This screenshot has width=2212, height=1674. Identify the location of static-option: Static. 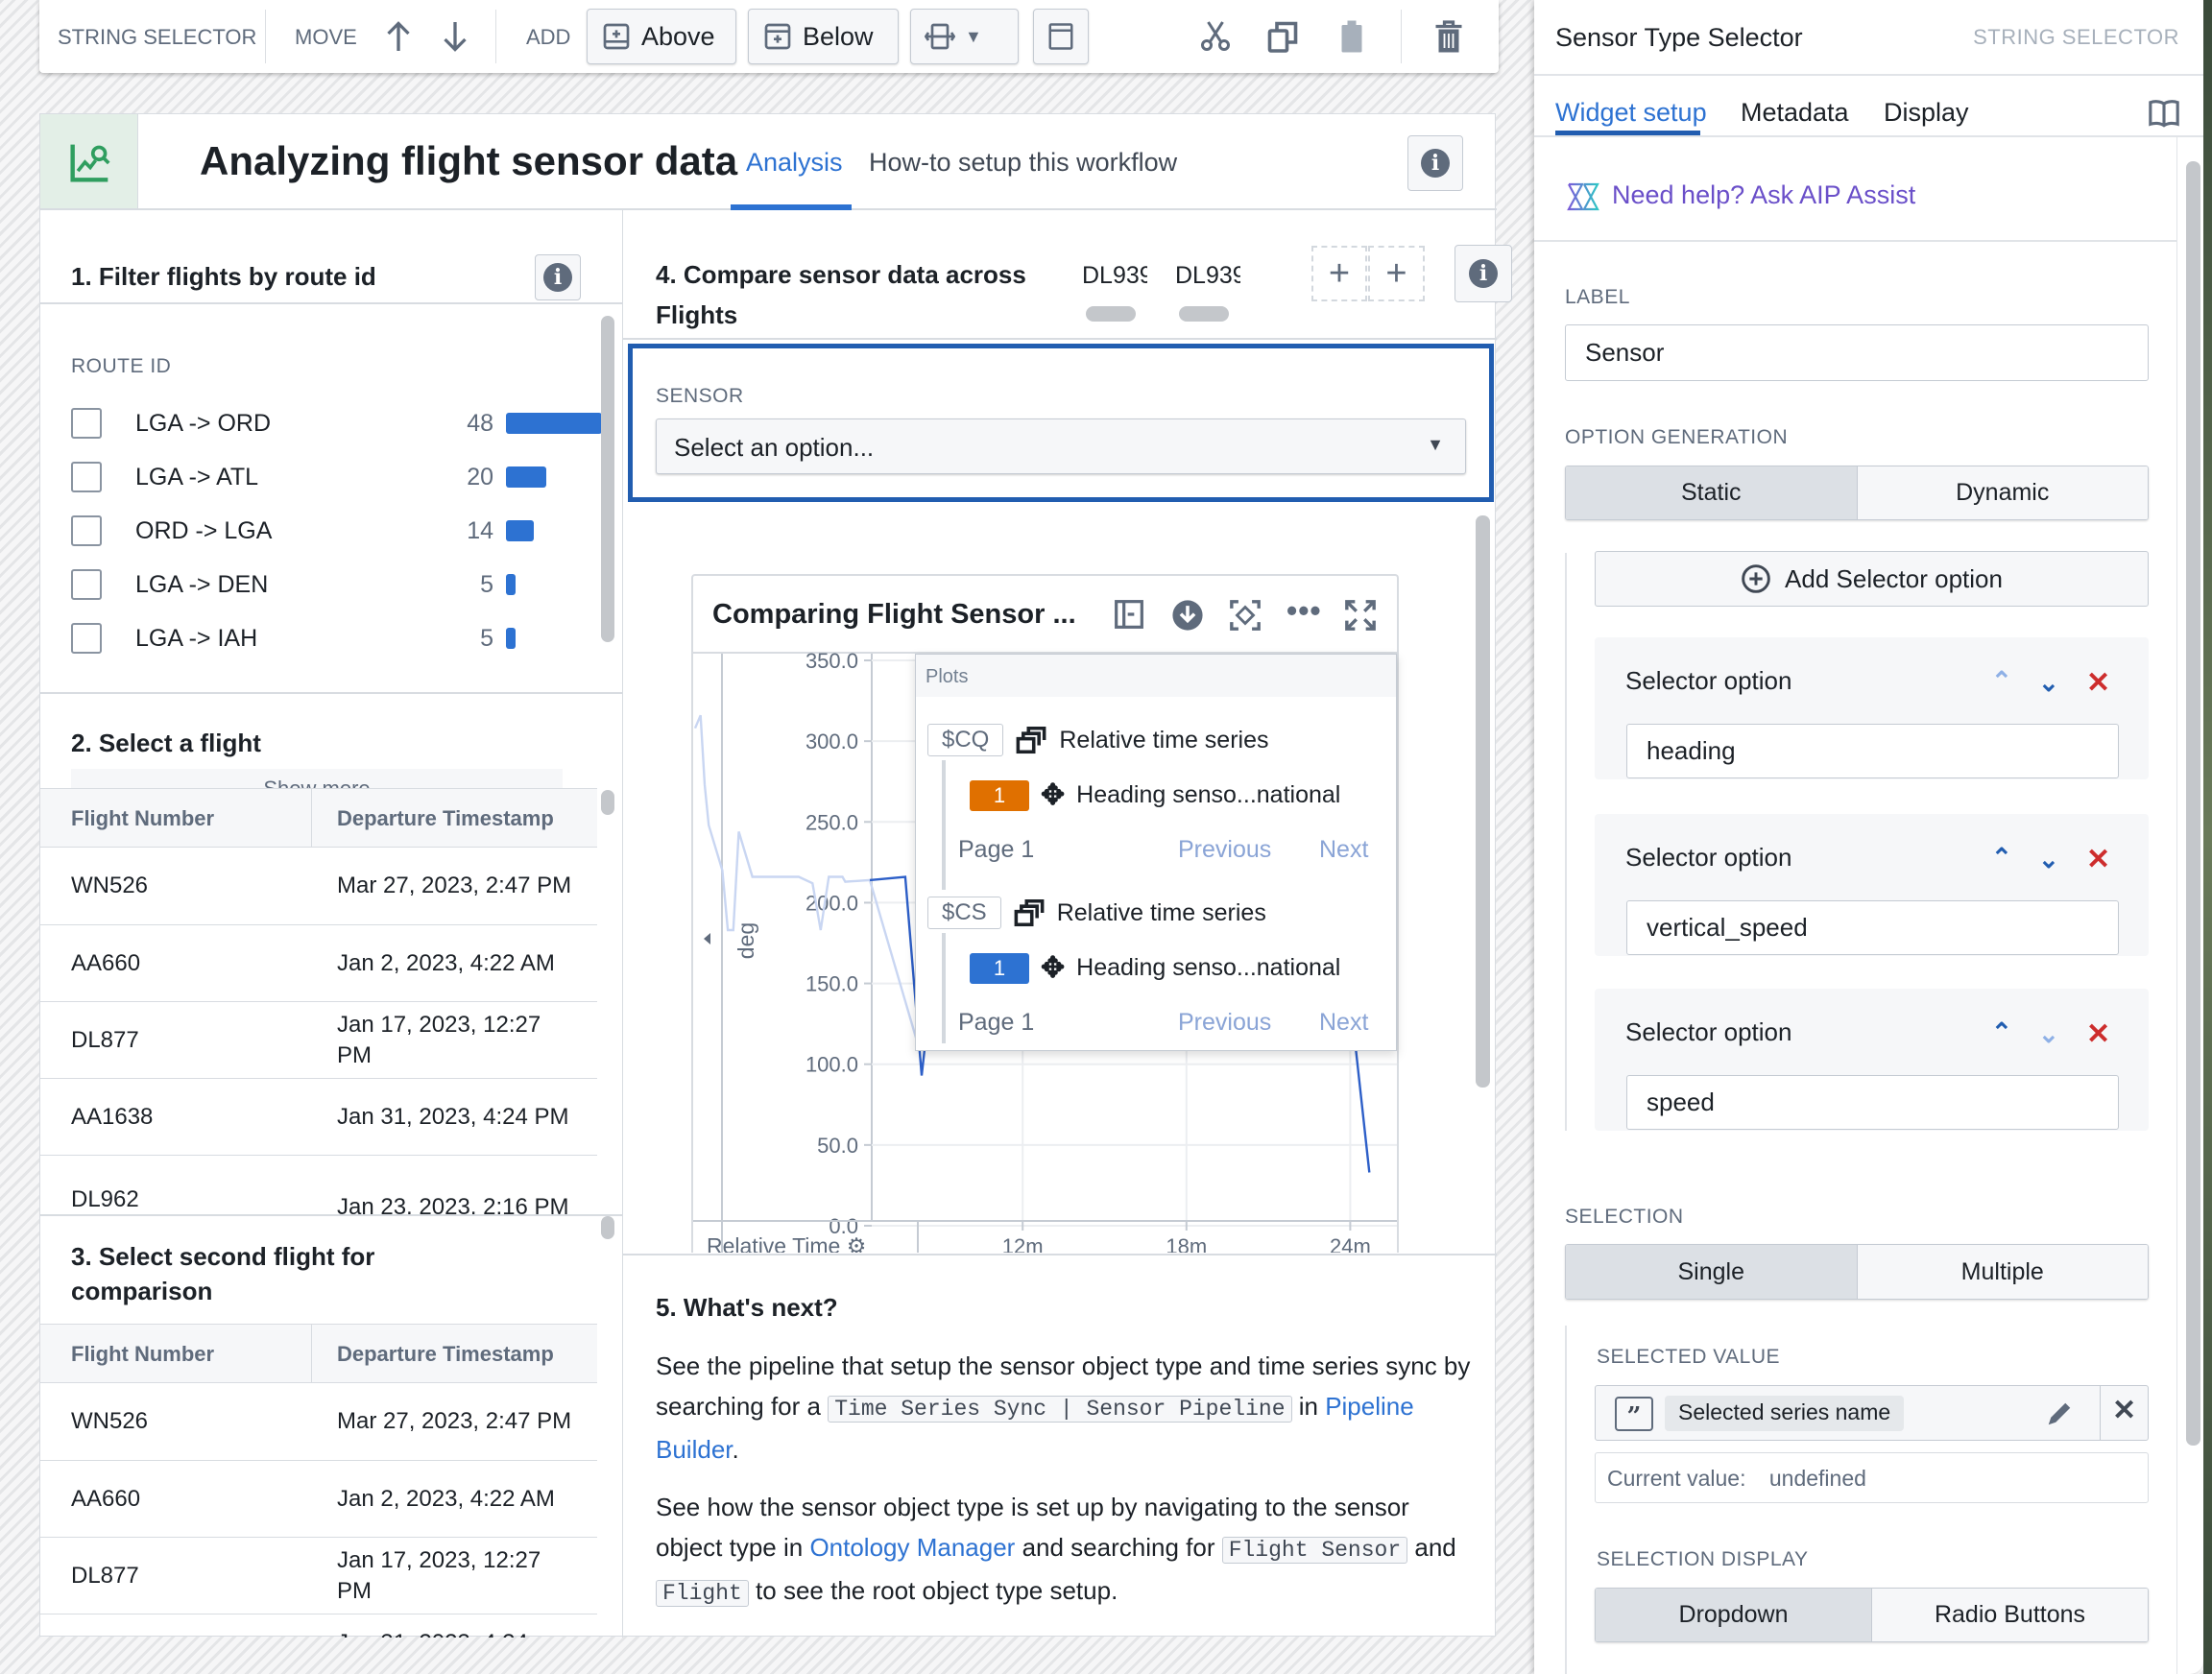
(1712, 492).